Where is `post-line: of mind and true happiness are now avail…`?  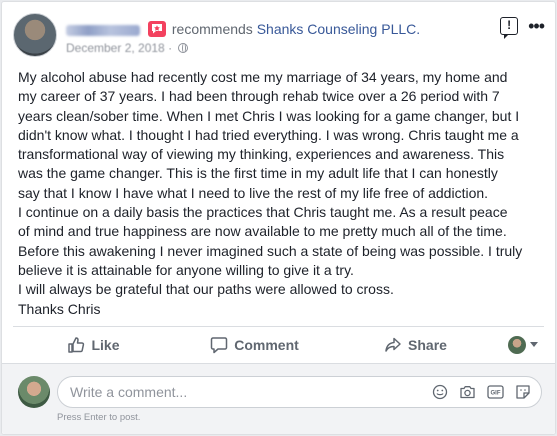 post-line: of mind and true happiness are now avail… is located at coordinates (262, 231).